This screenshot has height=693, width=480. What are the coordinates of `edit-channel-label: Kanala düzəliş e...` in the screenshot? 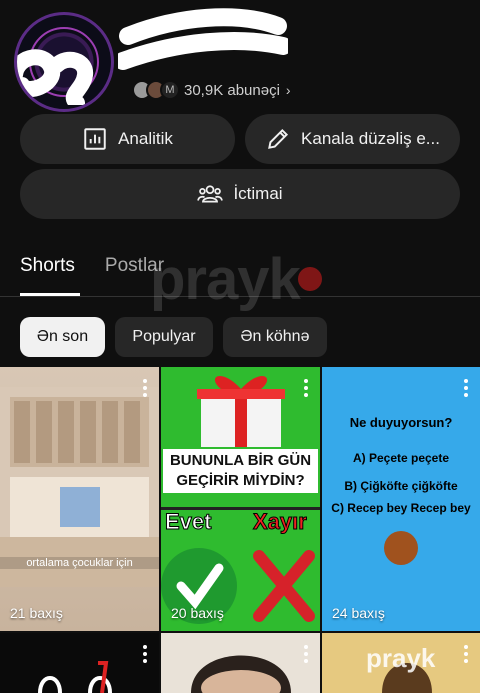 It's located at (370, 138).